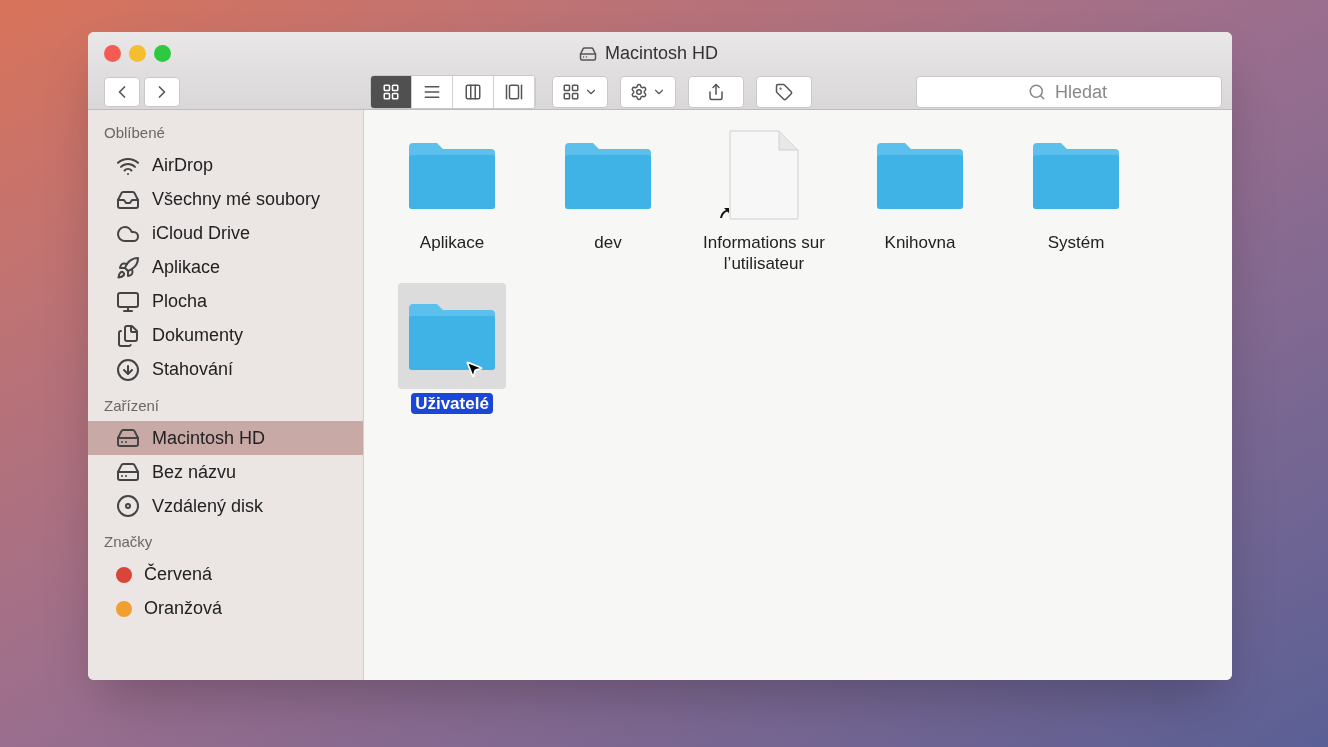  What do you see at coordinates (128, 301) in the screenshot?
I see `monitor-icon` at bounding box center [128, 301].